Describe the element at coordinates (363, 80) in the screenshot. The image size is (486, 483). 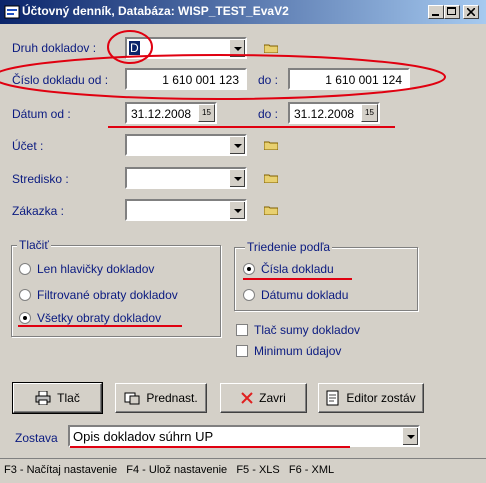
I see `cislo-do-value: 1 610 001 124` at that location.